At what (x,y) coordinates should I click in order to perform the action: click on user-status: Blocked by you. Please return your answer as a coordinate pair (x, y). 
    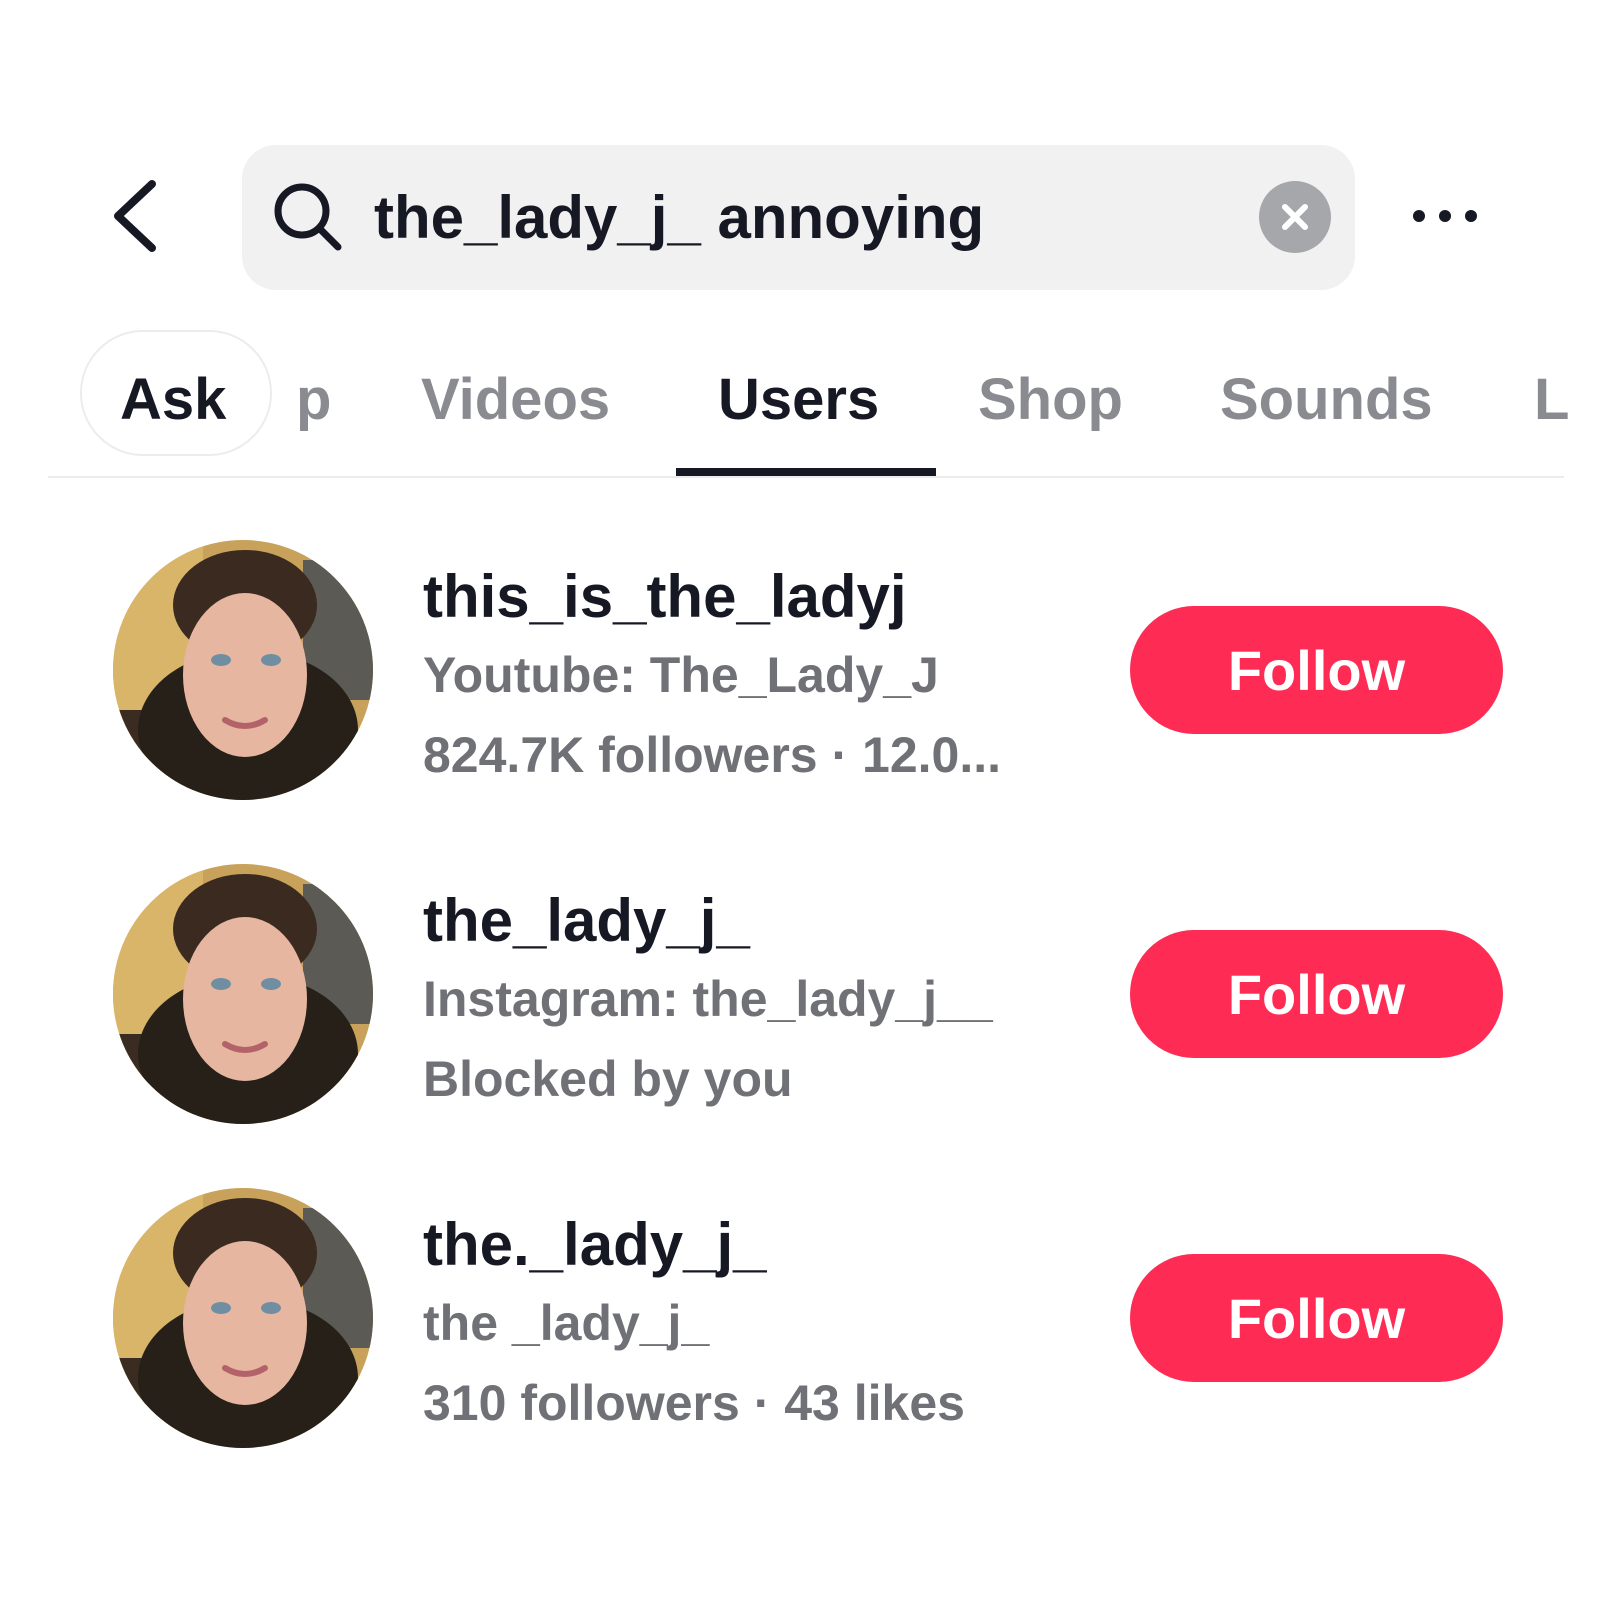
    Looking at the image, I should click on (608, 1079).